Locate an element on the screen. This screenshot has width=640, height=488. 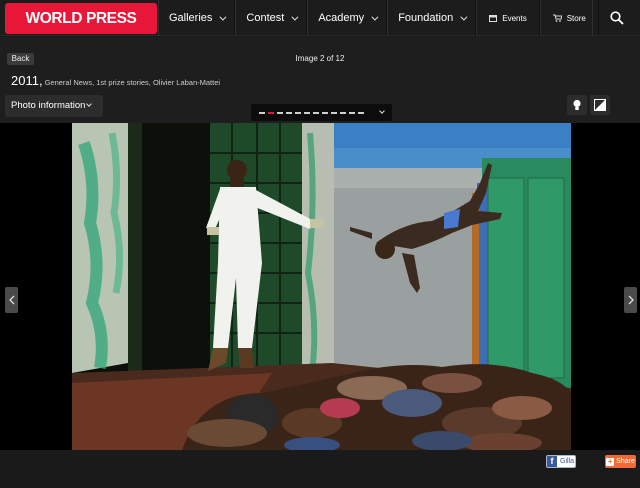
lightbulb-icon is located at coordinates (577, 104).